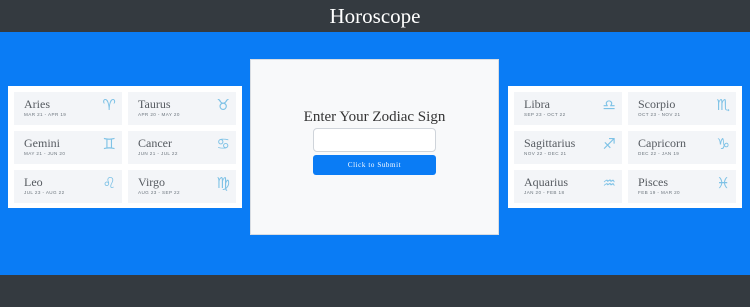  What do you see at coordinates (609, 183) in the screenshot?
I see `aquarius-icon: ♒︎` at bounding box center [609, 183].